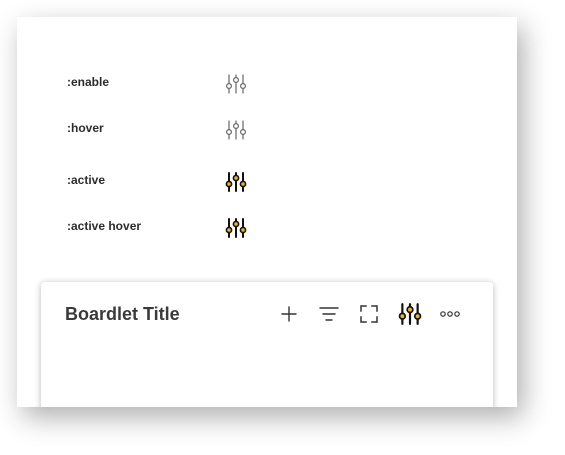 This screenshot has width=565, height=455. What do you see at coordinates (86, 180) in the screenshot?
I see `state-label: :active` at bounding box center [86, 180].